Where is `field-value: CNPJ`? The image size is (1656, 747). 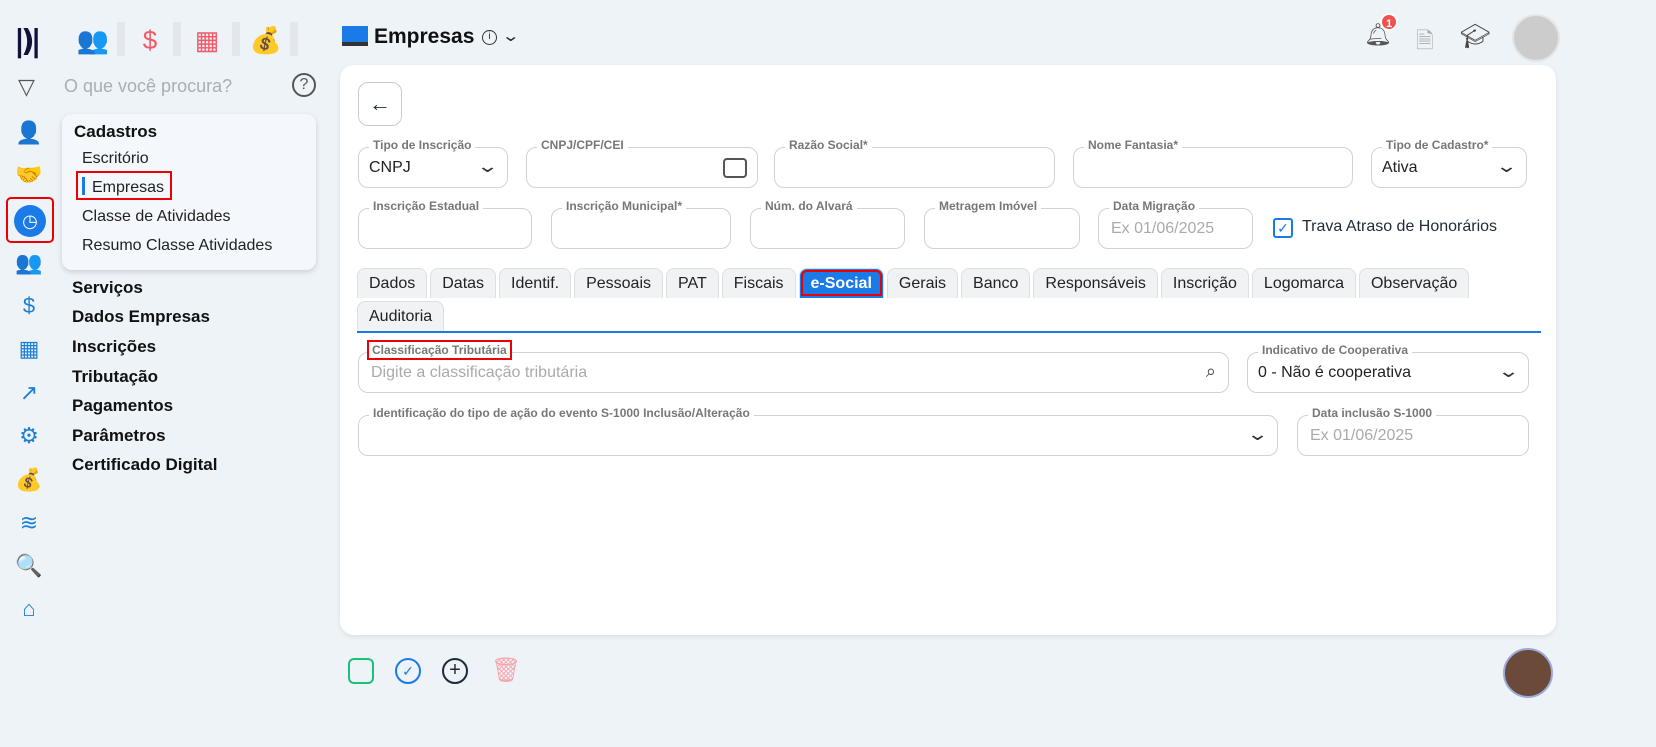 field-value: CNPJ is located at coordinates (390, 167).